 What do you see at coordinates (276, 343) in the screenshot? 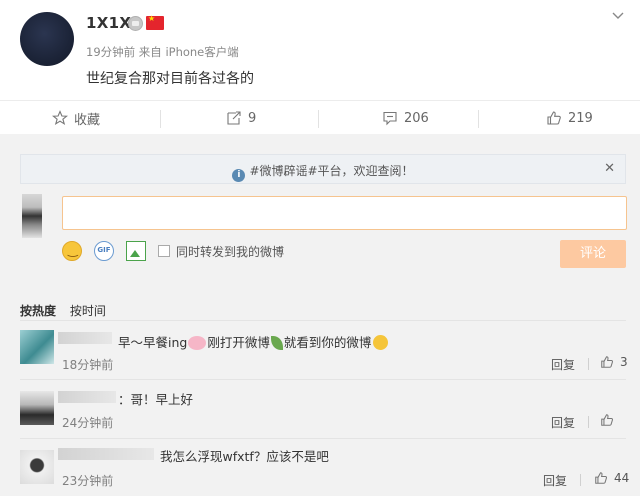
I see `plant-emoji-icon` at bounding box center [276, 343].